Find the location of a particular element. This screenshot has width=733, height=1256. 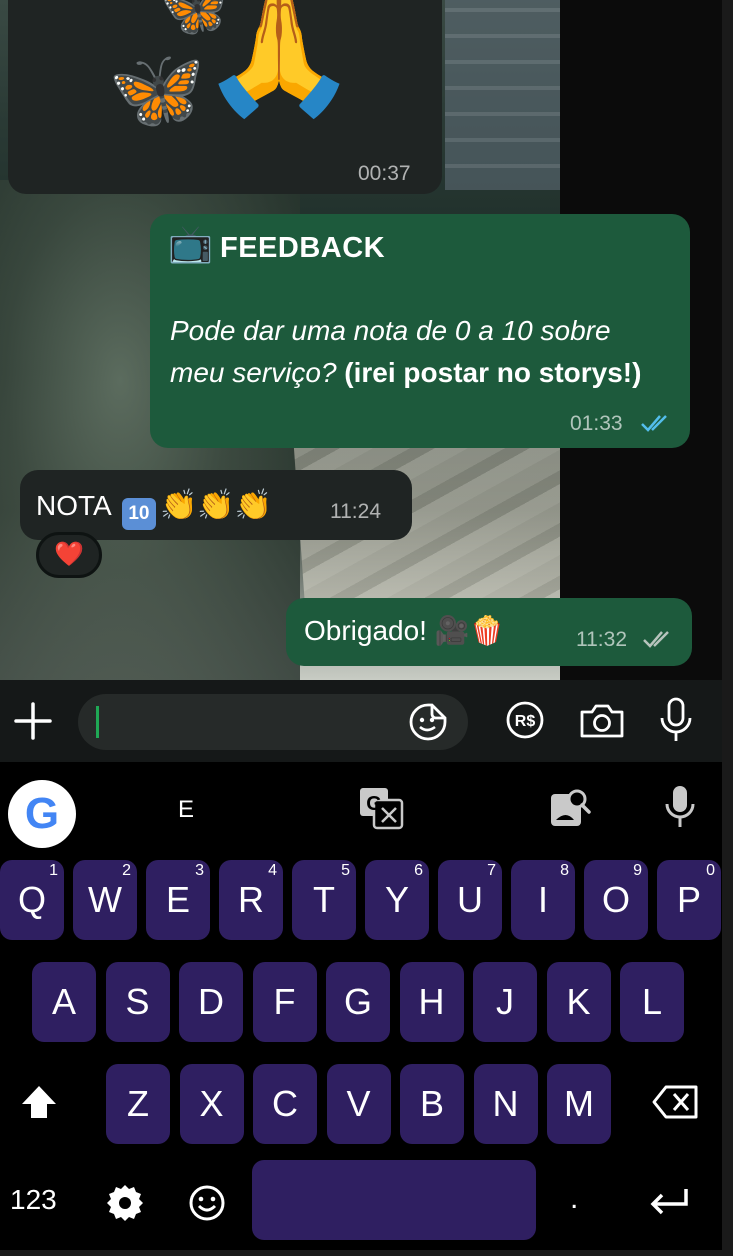

sticker-icon is located at coordinates (428, 722).